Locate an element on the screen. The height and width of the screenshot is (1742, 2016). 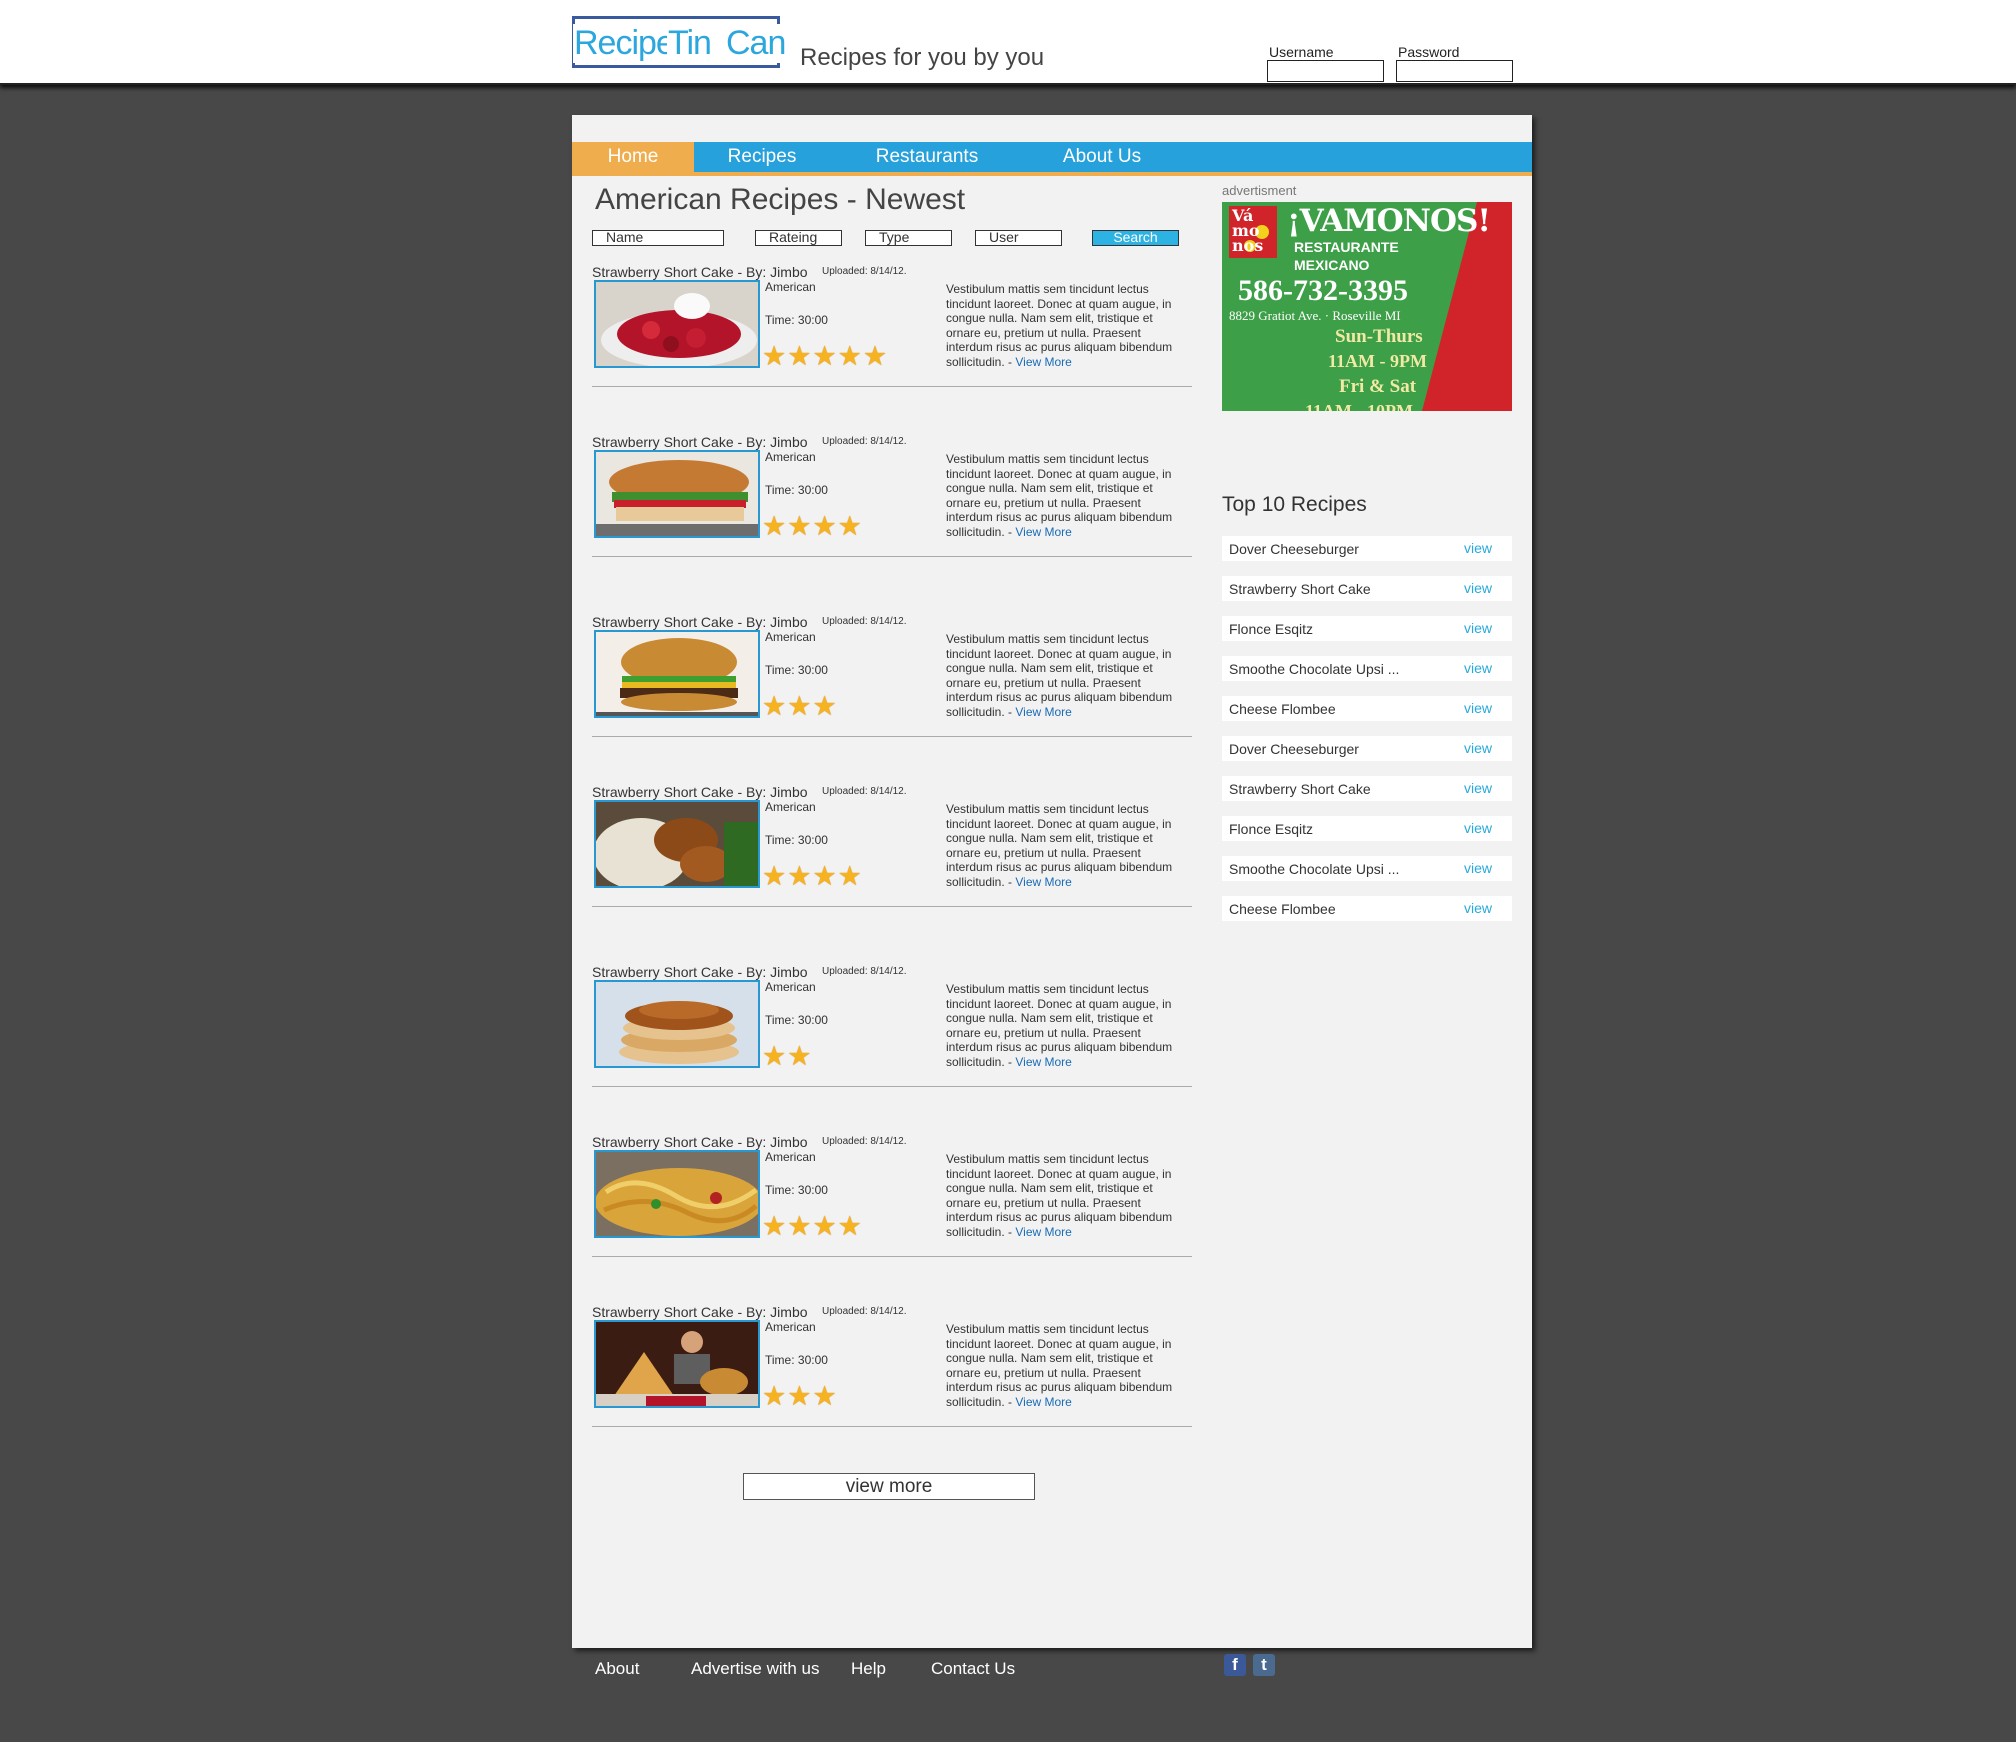
footer-link-help: Help is located at coordinates (868, 1669).